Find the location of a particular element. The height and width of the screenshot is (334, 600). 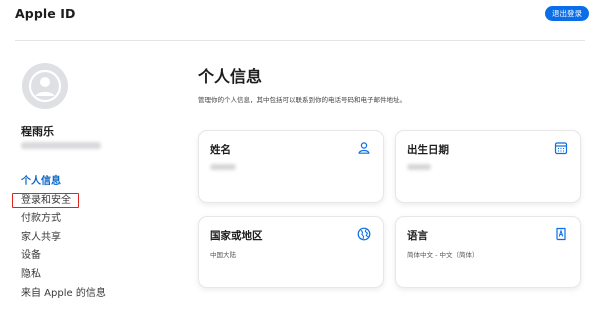

calendar-icon is located at coordinates (561, 148).